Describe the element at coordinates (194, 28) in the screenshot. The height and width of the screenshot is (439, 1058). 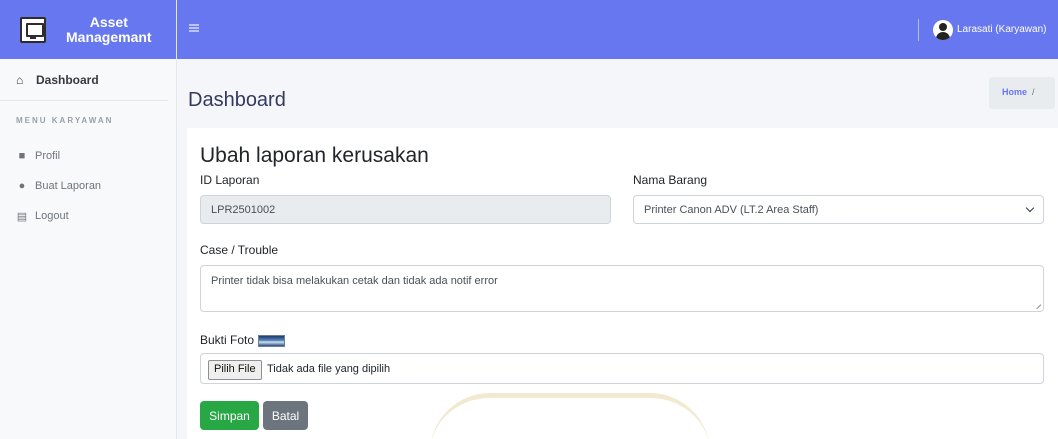
I see `menu-toggle-icon` at that location.